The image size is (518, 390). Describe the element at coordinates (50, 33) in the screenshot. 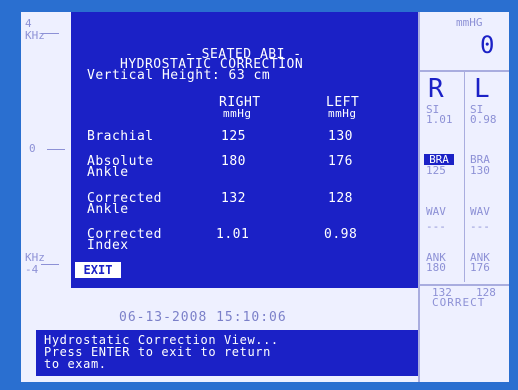

I see `axis-tick-top` at that location.